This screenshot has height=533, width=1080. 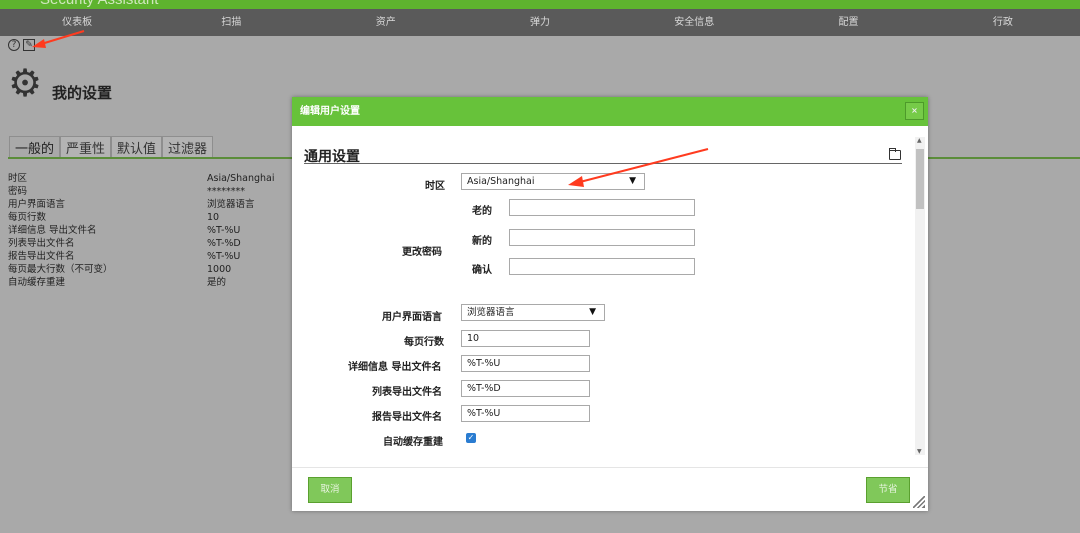 What do you see at coordinates (330, 490) in the screenshot?
I see `cancel-button: 取消` at bounding box center [330, 490].